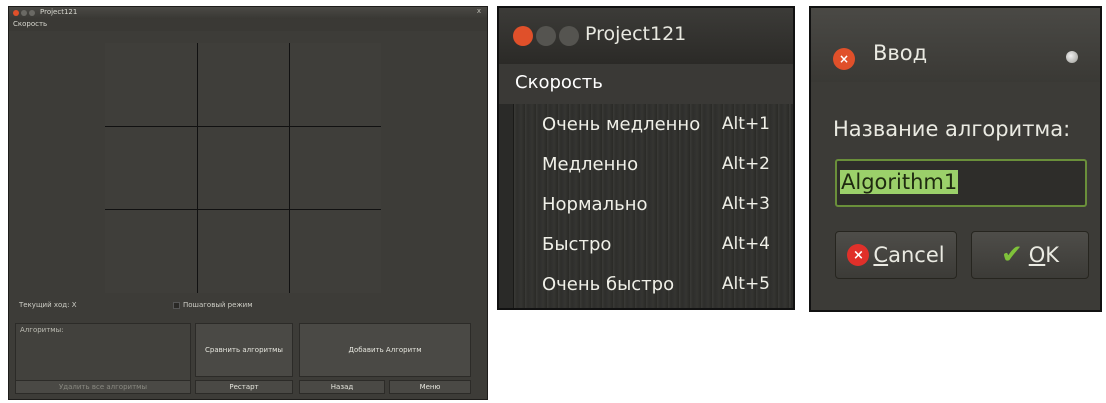  What do you see at coordinates (881, 255) in the screenshot?
I see `cancel-mnemonic: C` at bounding box center [881, 255].